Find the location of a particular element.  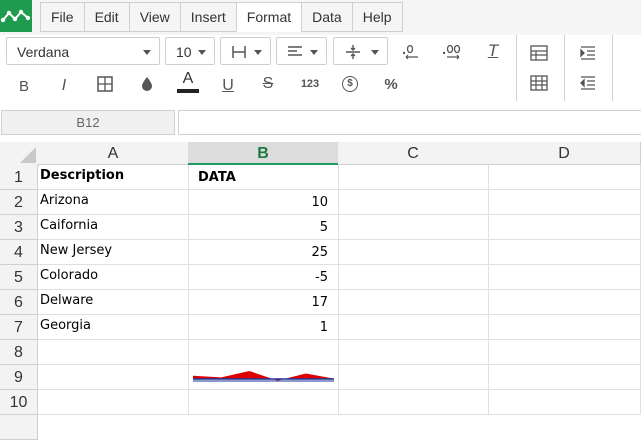

increase-decimals-button is located at coordinates (452, 51).